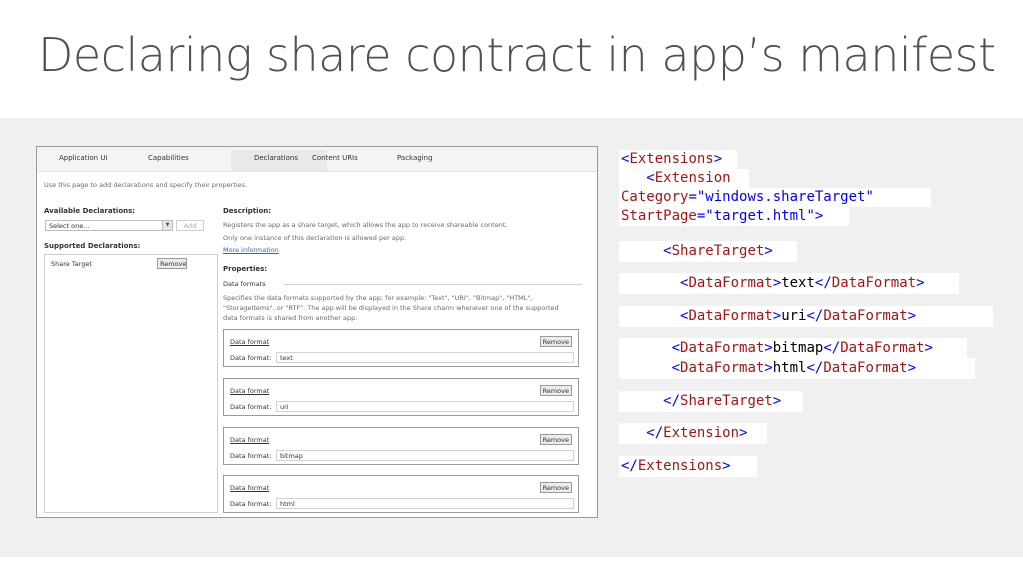 The image size is (1023, 575). Describe the element at coordinates (245, 269) in the screenshot. I see `properties-label: Properties:` at that location.